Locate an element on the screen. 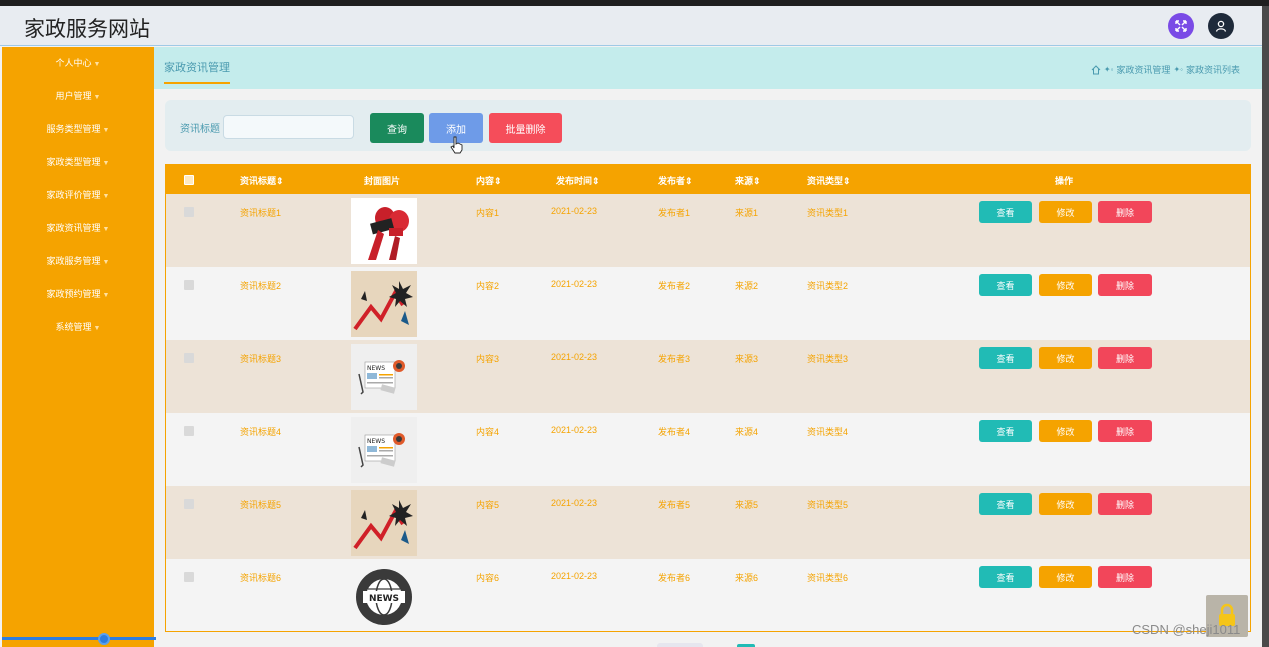 The width and height of the screenshot is (1269, 647). search-input is located at coordinates (288, 127).